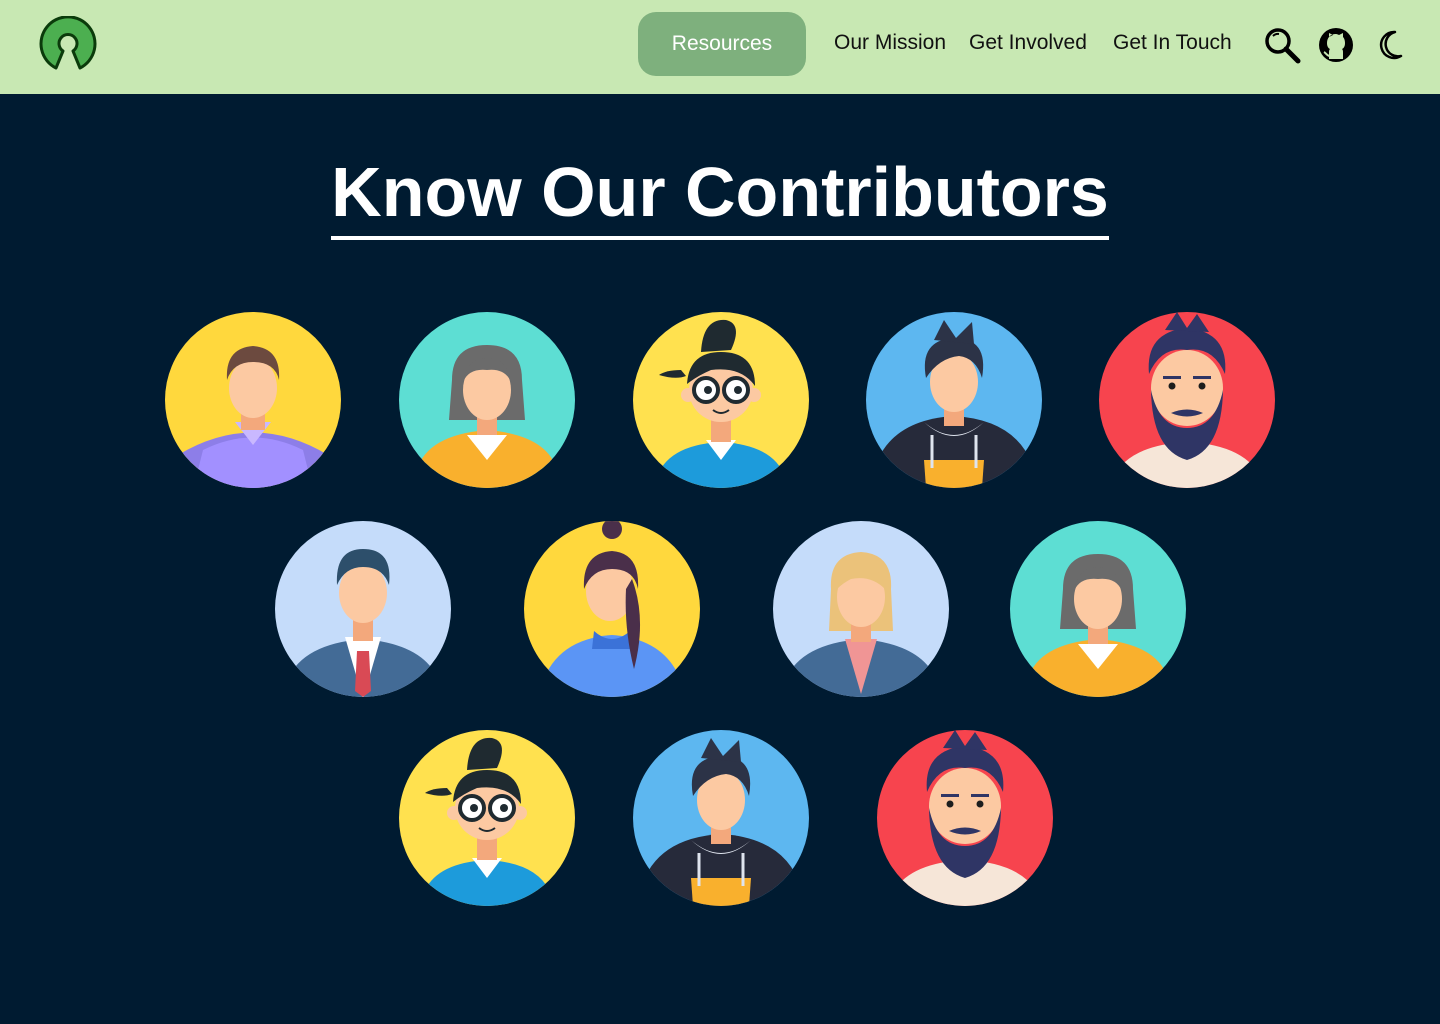 The width and height of the screenshot is (1440, 1024). I want to click on open-source-logo-icon, so click(68, 43).